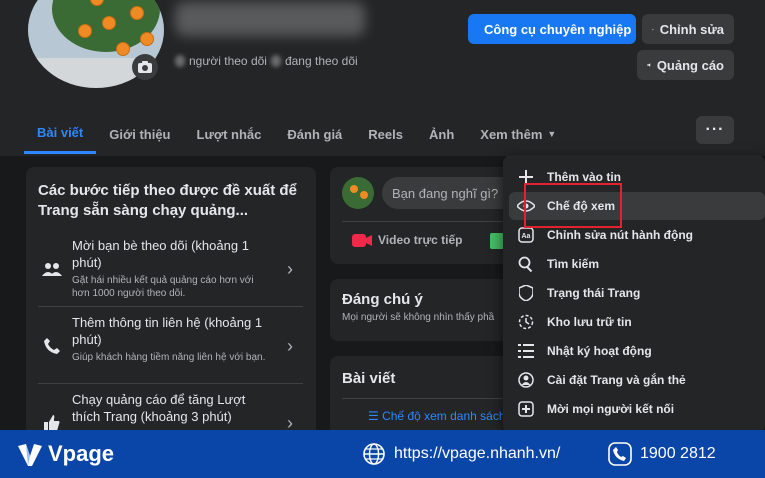 The width and height of the screenshot is (765, 478). Describe the element at coordinates (526, 322) in the screenshot. I see `archive-icon` at that location.